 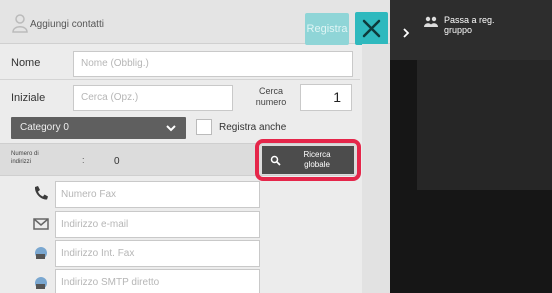 What do you see at coordinates (83, 160) in the screenshot?
I see `address-count-colon: :` at bounding box center [83, 160].